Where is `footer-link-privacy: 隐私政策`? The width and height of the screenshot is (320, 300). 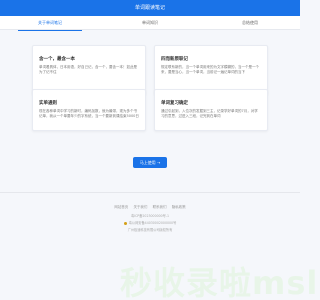
footer-link-privacy: 隐私政策 is located at coordinates (179, 207).